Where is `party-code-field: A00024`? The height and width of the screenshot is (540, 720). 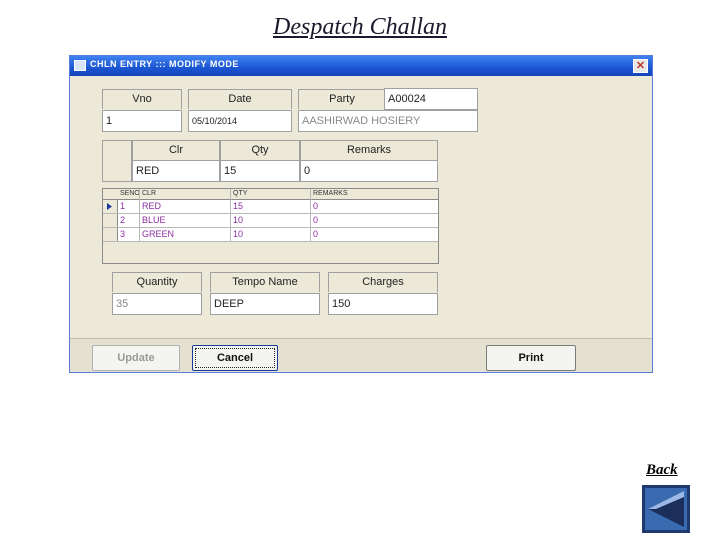
party-code-field: A00024 is located at coordinates (431, 99).